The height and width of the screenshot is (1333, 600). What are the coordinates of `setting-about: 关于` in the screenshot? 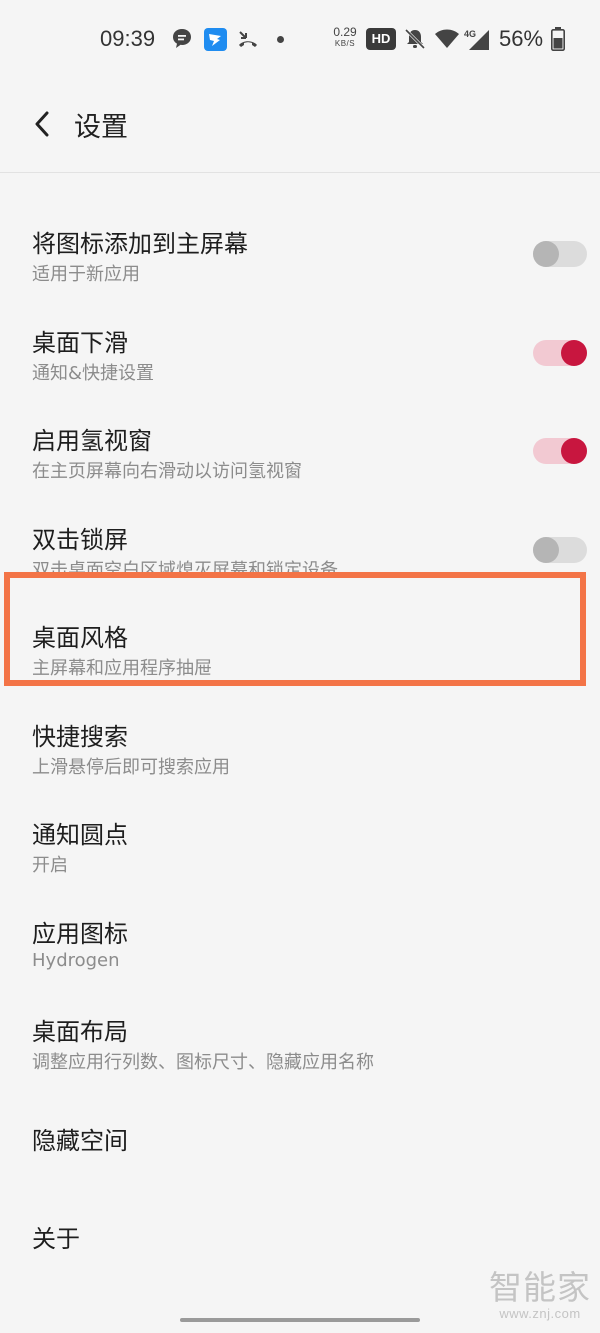 It's located at (300, 1224).